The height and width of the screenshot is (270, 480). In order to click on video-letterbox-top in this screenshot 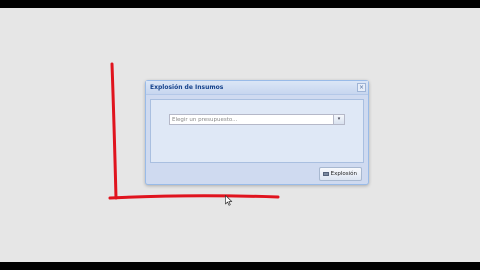, I will do `click(240, 4)`.